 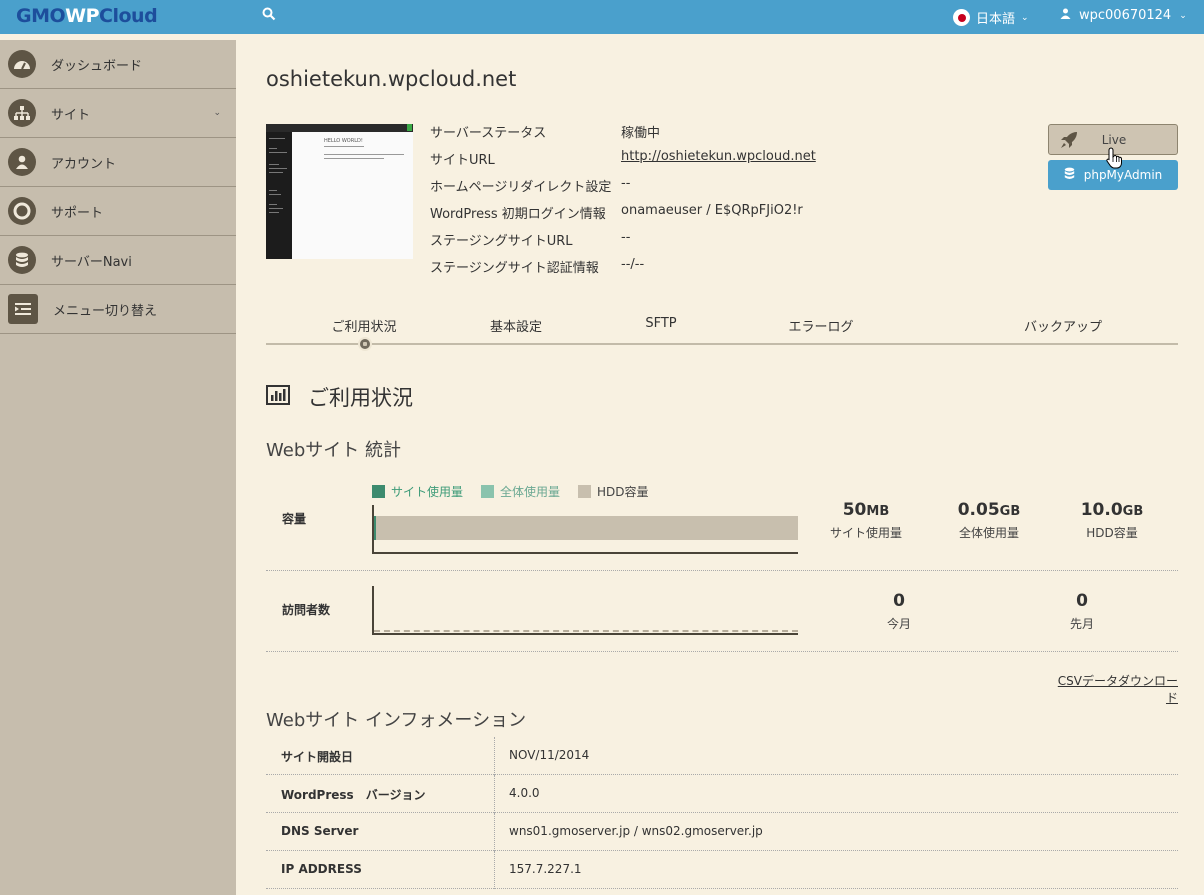 What do you see at coordinates (989, 520) in the screenshot?
I see `total-usage-stat: 0.05GB 全体使用量` at bounding box center [989, 520].